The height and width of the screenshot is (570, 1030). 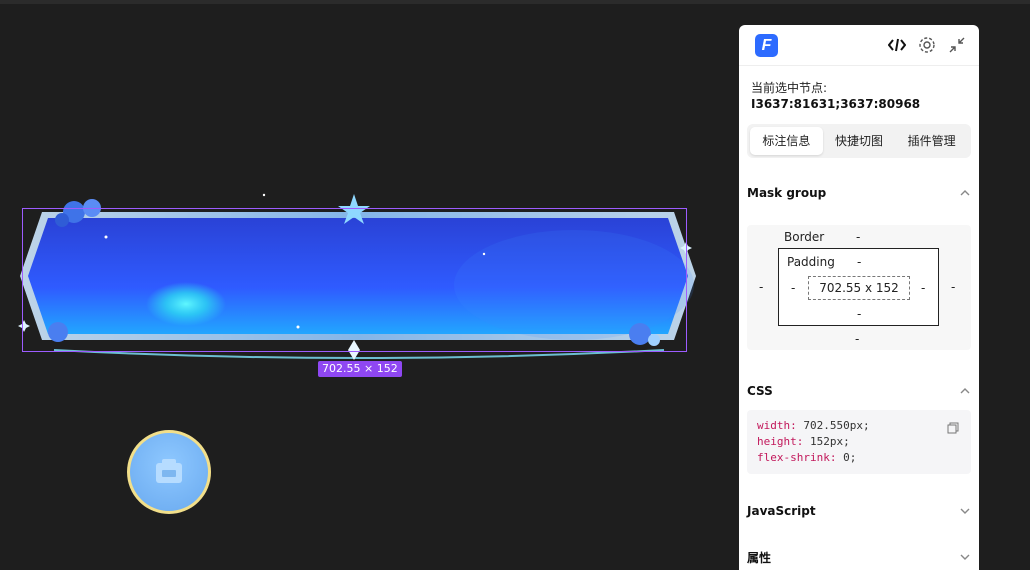 I want to click on padding-left-value: -, so click(x=793, y=288).